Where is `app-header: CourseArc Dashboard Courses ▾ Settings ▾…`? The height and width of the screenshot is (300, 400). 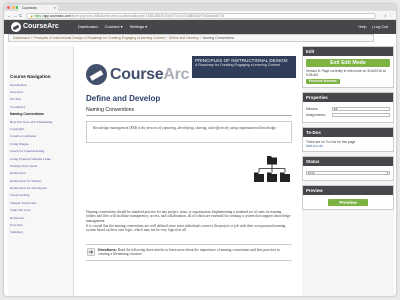 app-header: CourseArc Dashboard Courses ▾ Settings ▾… is located at coordinates (200, 27).